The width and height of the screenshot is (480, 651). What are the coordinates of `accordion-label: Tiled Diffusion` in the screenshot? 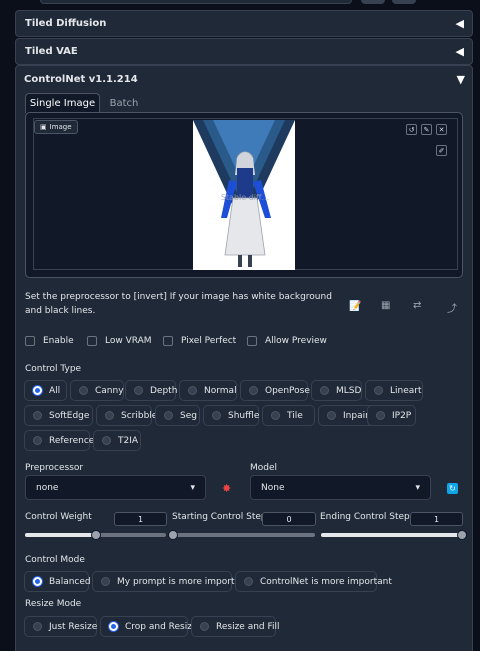 It's located at (66, 23).